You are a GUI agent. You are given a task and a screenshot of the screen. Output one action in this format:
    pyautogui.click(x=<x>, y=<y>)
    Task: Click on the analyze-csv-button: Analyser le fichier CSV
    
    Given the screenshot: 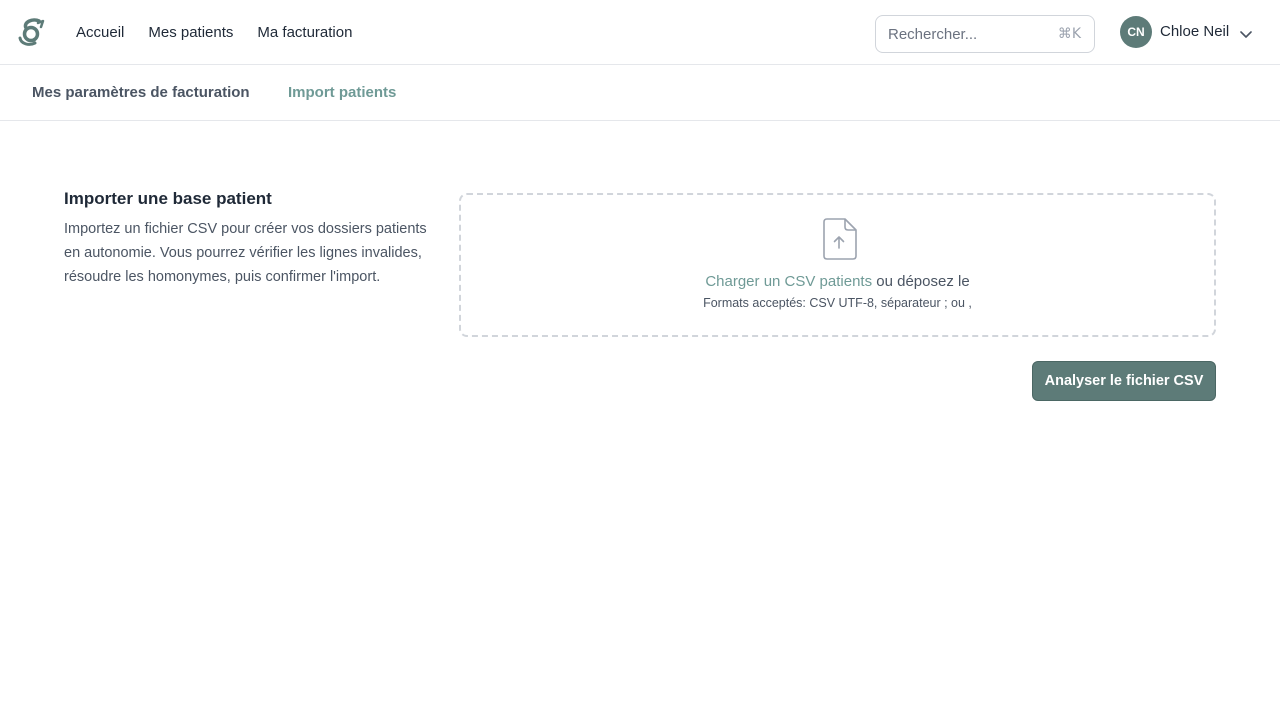 What is the action you would take?
    pyautogui.click(x=1124, y=381)
    